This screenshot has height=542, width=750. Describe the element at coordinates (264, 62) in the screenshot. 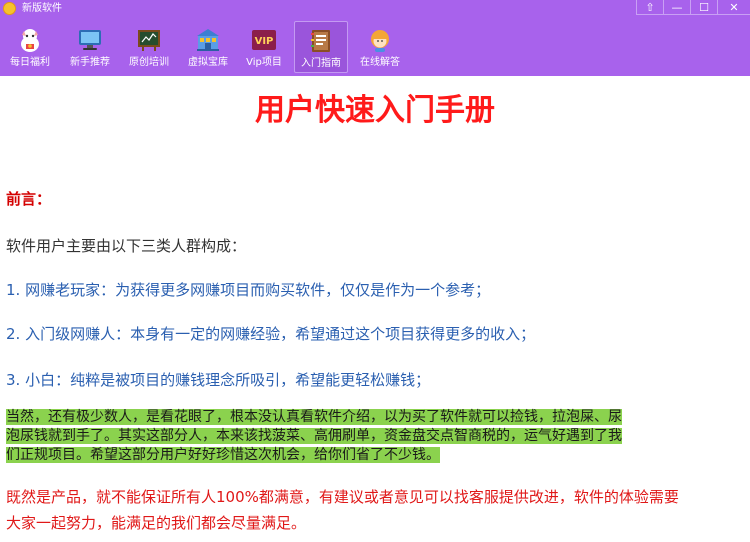

I see `toolbar-label: Vip项目` at that location.